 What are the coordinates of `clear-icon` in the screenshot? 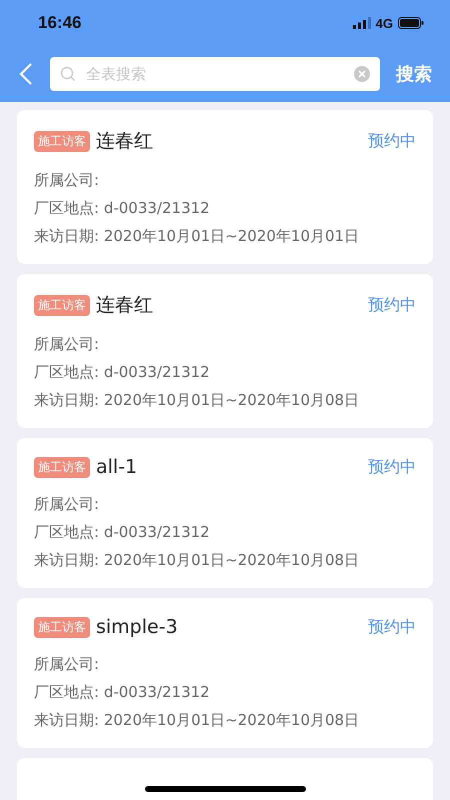 It's located at (362, 74).